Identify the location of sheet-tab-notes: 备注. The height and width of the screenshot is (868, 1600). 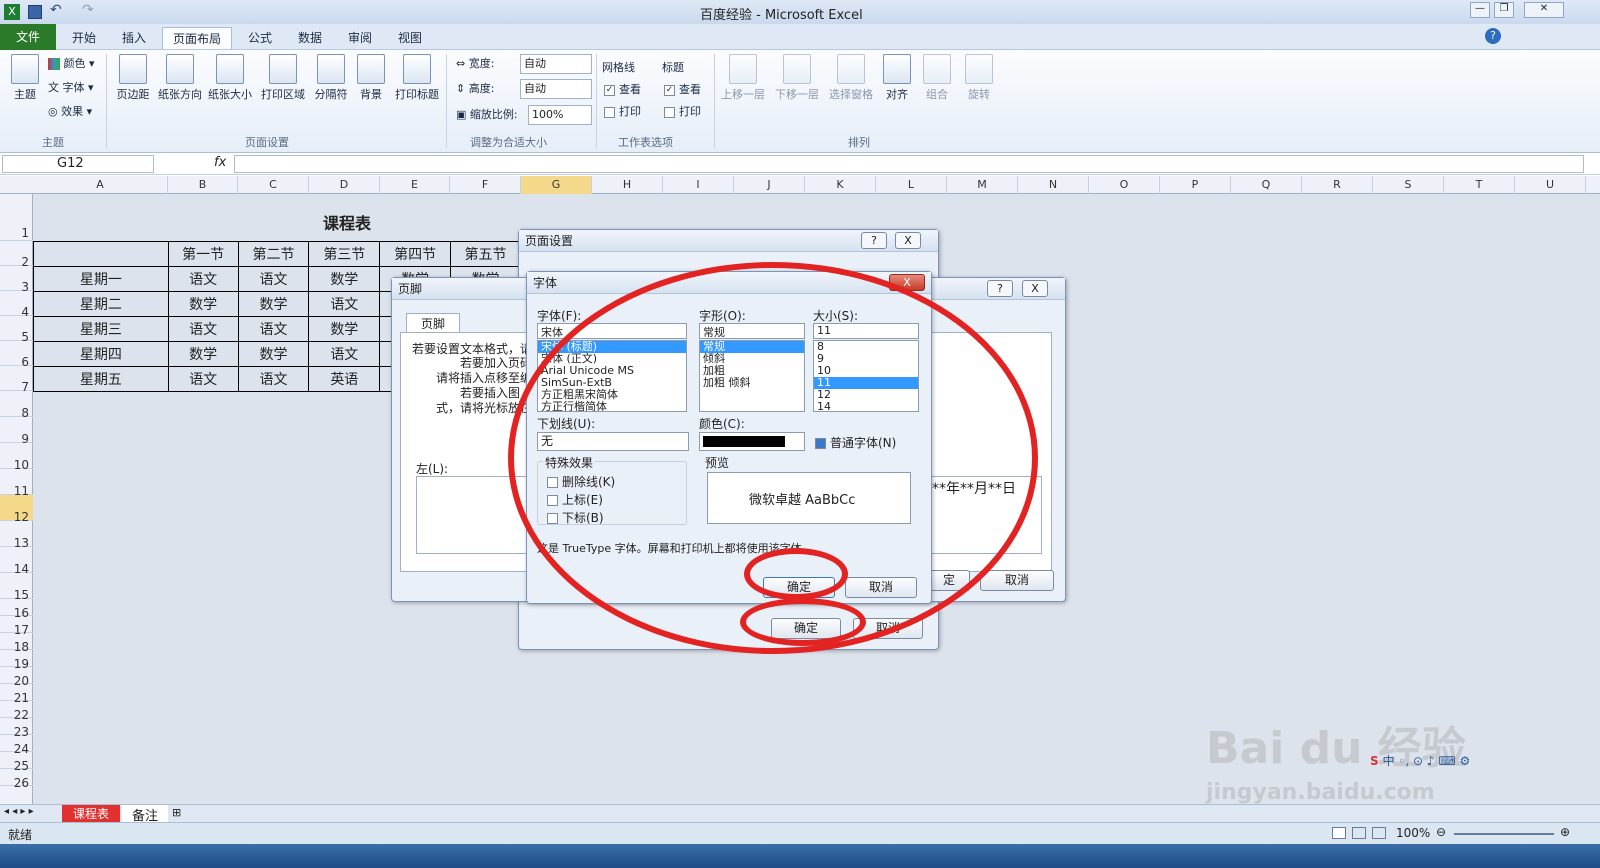
(145, 814).